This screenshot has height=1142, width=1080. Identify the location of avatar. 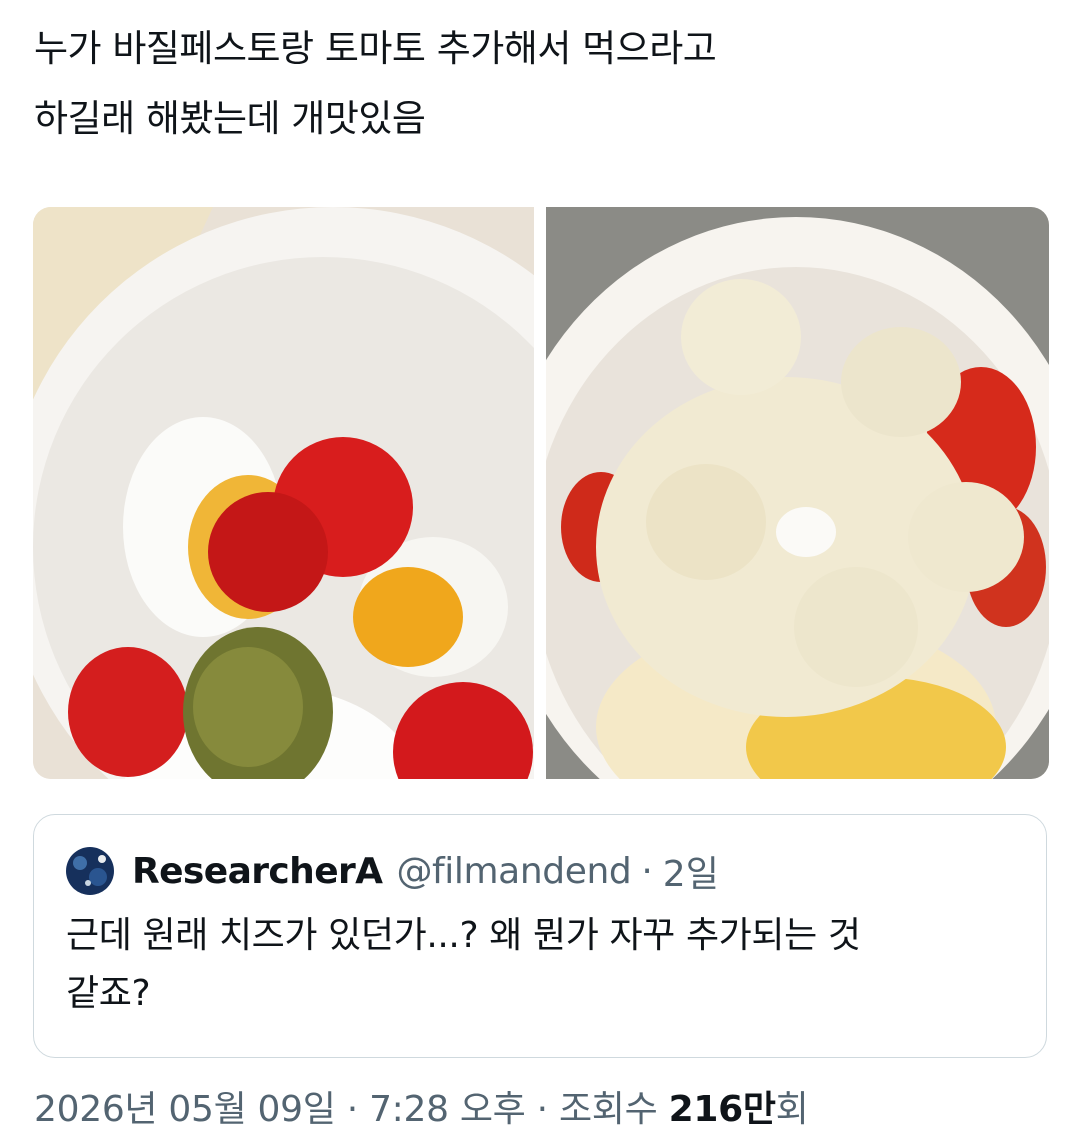
(90, 871).